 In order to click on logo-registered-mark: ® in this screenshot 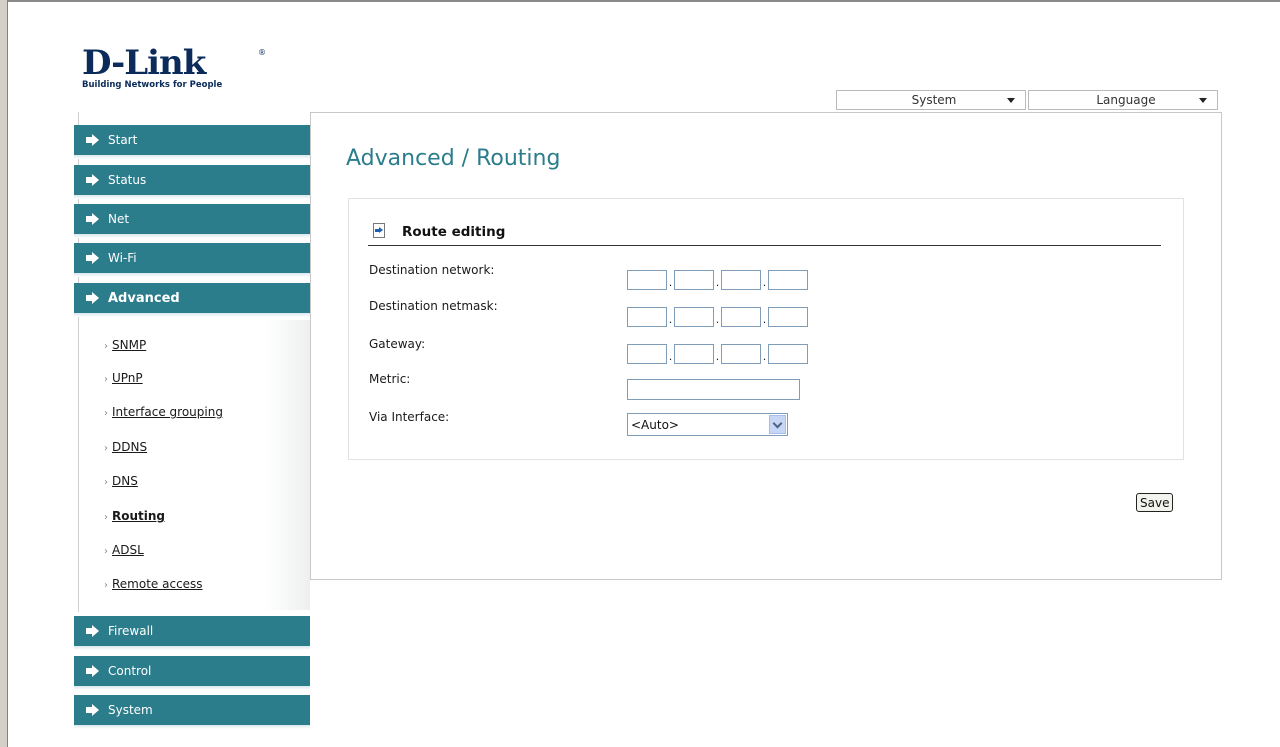, I will do `click(262, 52)`.